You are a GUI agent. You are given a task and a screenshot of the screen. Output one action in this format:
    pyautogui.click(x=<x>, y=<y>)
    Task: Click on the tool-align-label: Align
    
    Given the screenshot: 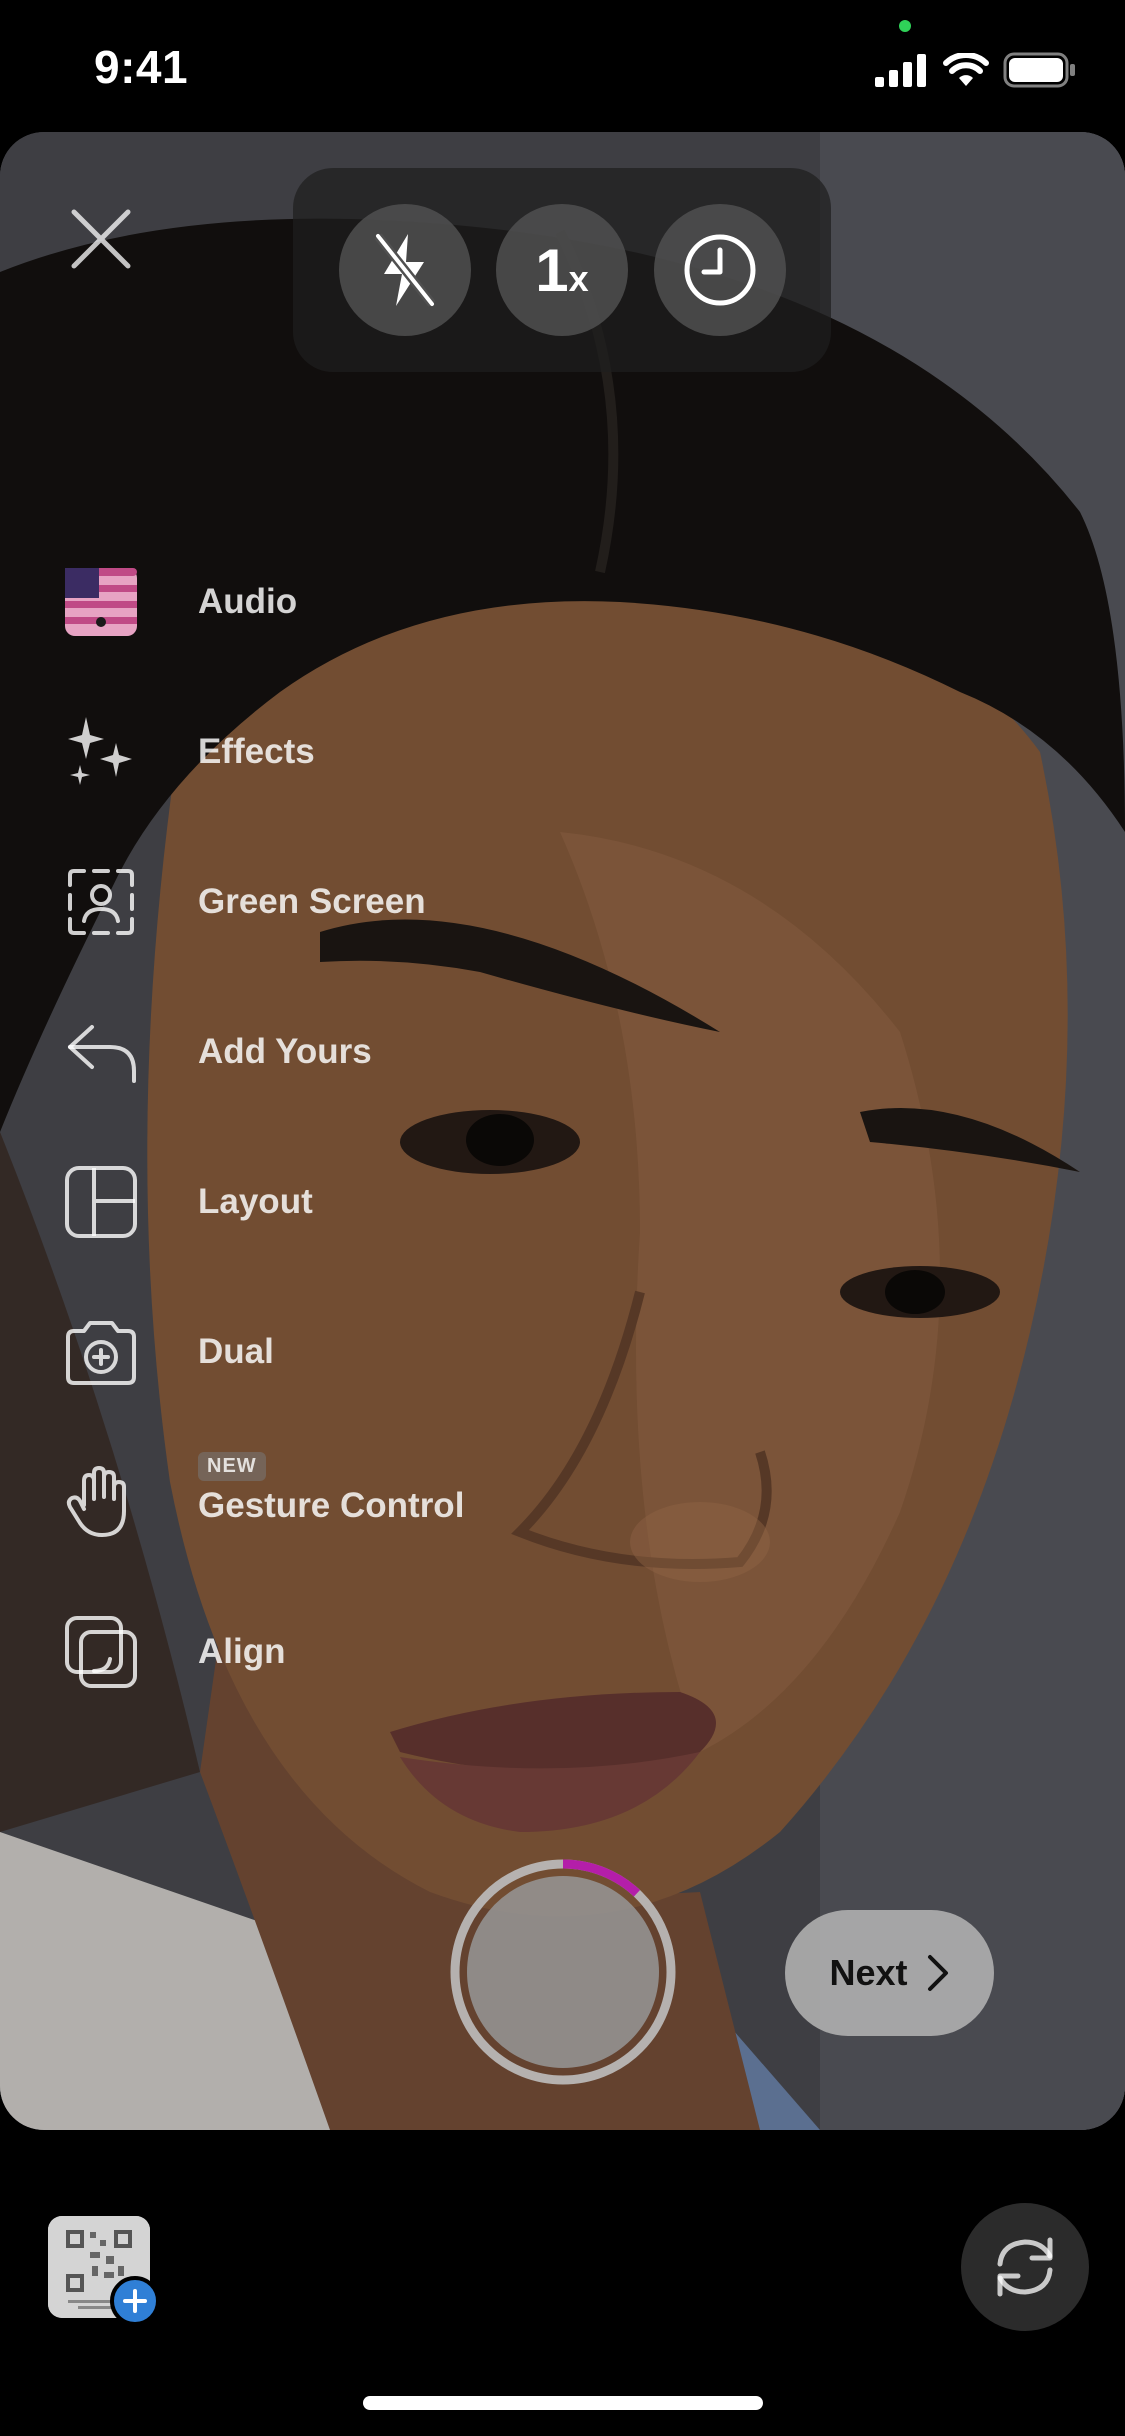 What is the action you would take?
    pyautogui.click(x=242, y=1651)
    